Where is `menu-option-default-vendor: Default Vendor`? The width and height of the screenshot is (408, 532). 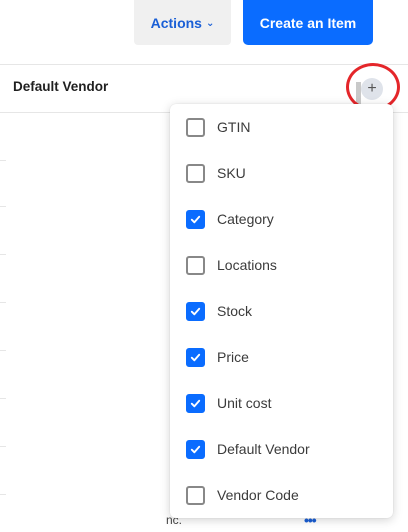
menu-option-default-vendor: Default Vendor is located at coordinates (281, 449).